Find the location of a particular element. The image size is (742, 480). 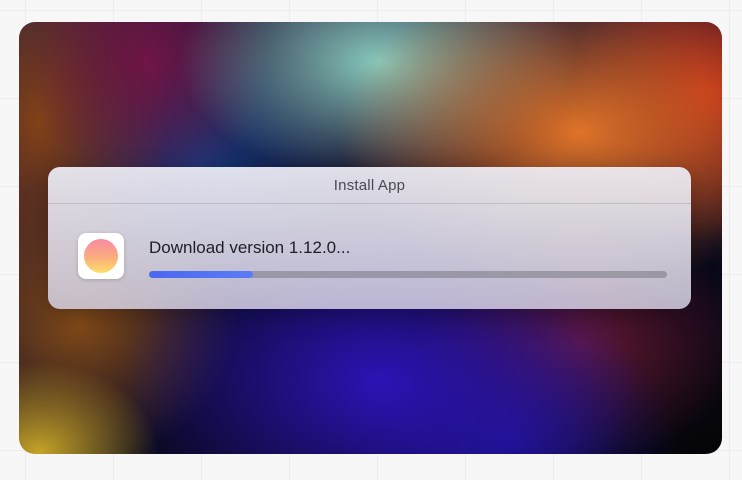

app-logo-circle is located at coordinates (101, 256).